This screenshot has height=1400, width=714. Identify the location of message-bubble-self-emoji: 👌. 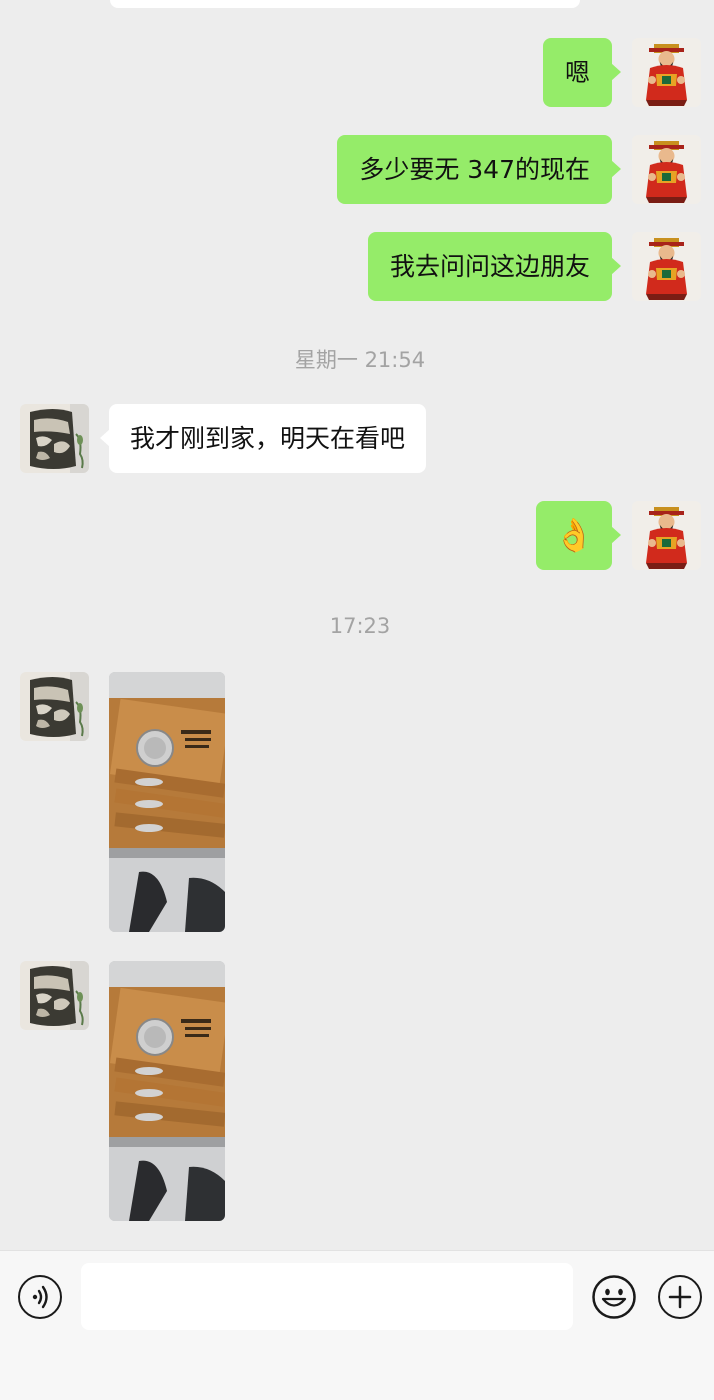
(578, 535).